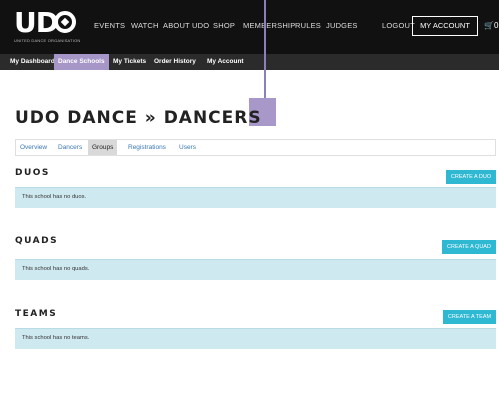  Describe the element at coordinates (37, 241) in the screenshot. I see `quads-heading: QUADS` at that location.